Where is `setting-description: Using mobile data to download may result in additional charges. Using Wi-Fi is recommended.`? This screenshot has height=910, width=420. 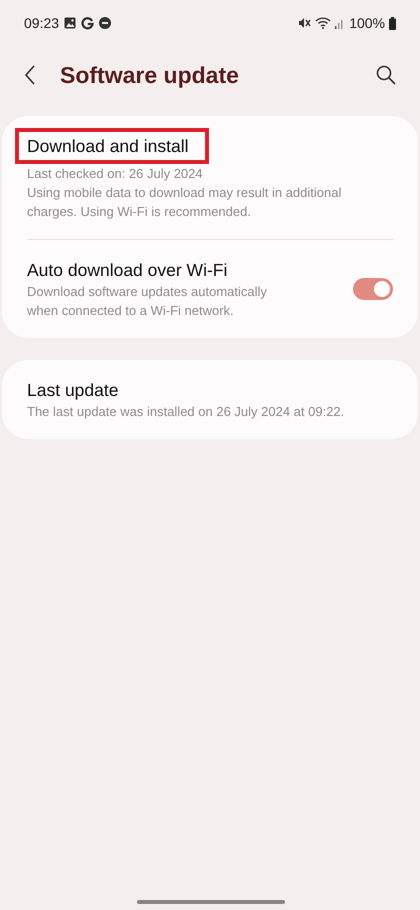
setting-description: Using mobile data to download may result in additional charges. Using Wi-Fi is recommended. is located at coordinates (184, 202).